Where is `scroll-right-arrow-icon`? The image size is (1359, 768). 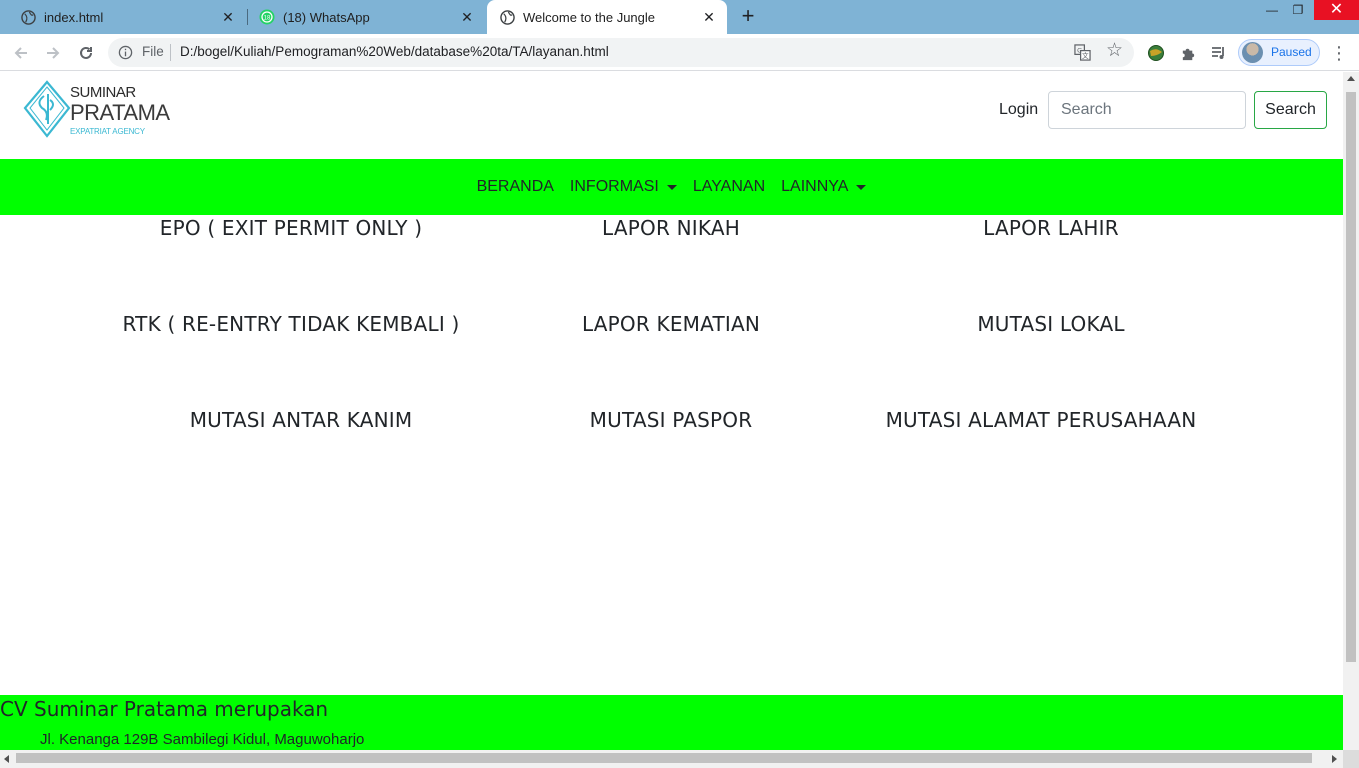 scroll-right-arrow-icon is located at coordinates (1334, 759).